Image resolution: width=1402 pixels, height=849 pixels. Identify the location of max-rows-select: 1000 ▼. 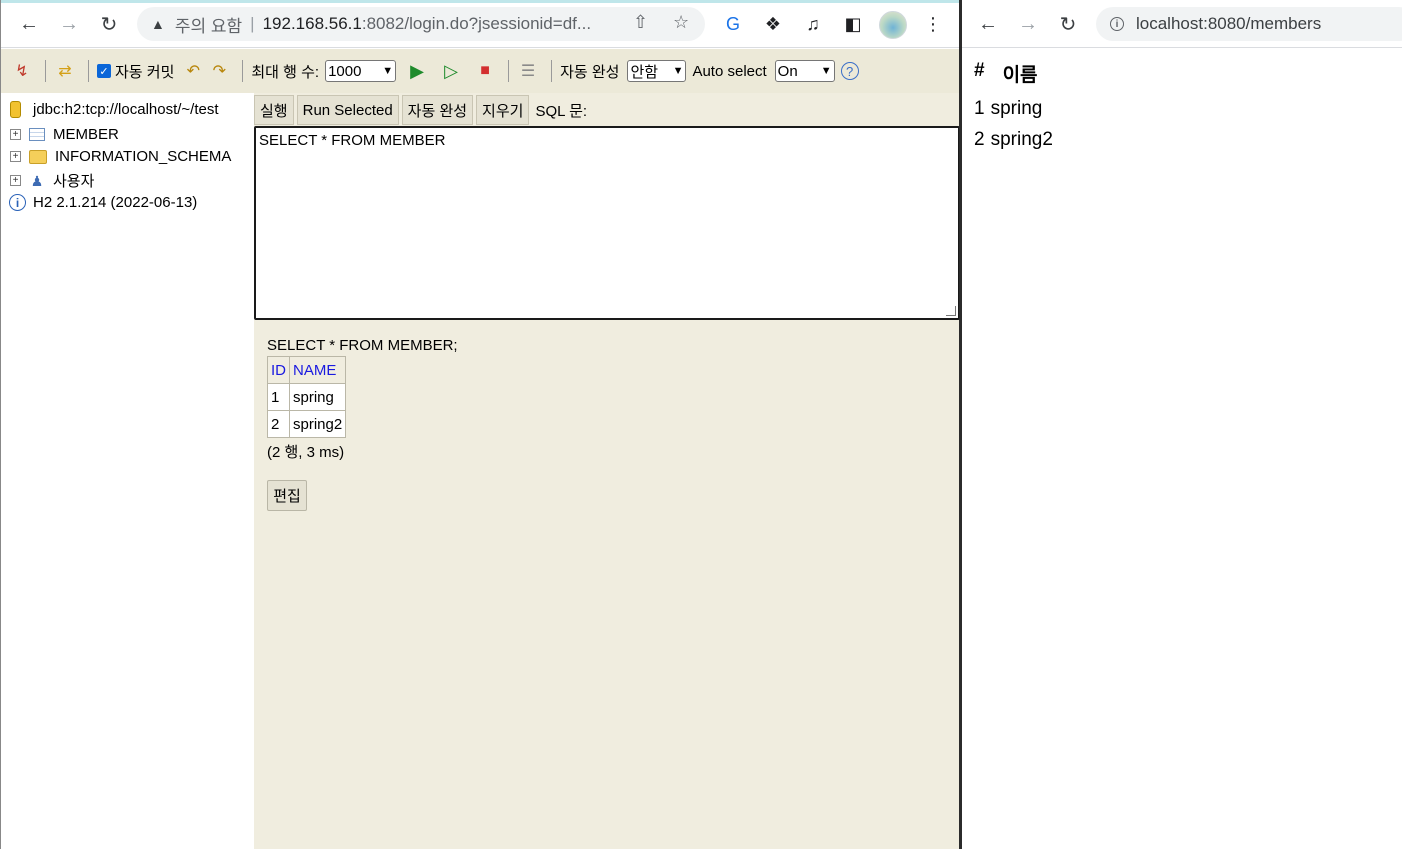
(361, 71).